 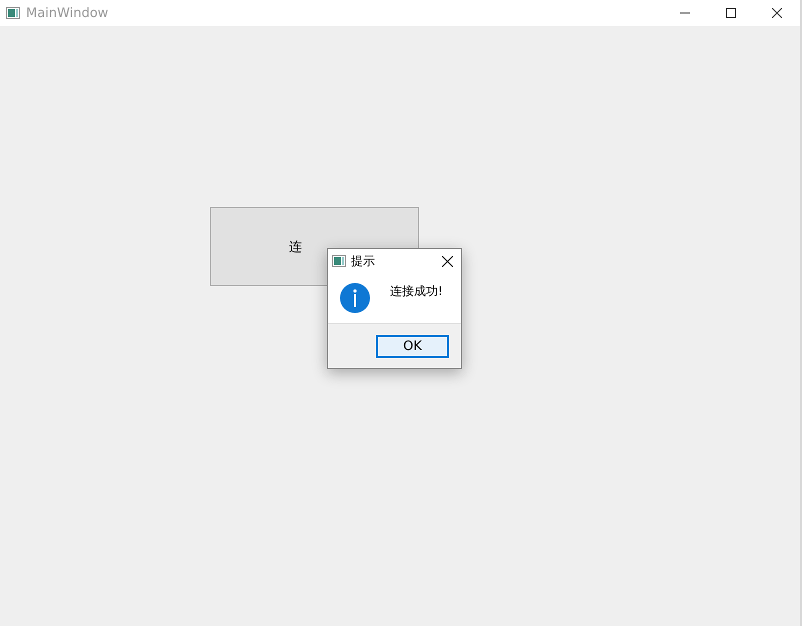 I want to click on dialog-title: 提示, so click(x=363, y=261).